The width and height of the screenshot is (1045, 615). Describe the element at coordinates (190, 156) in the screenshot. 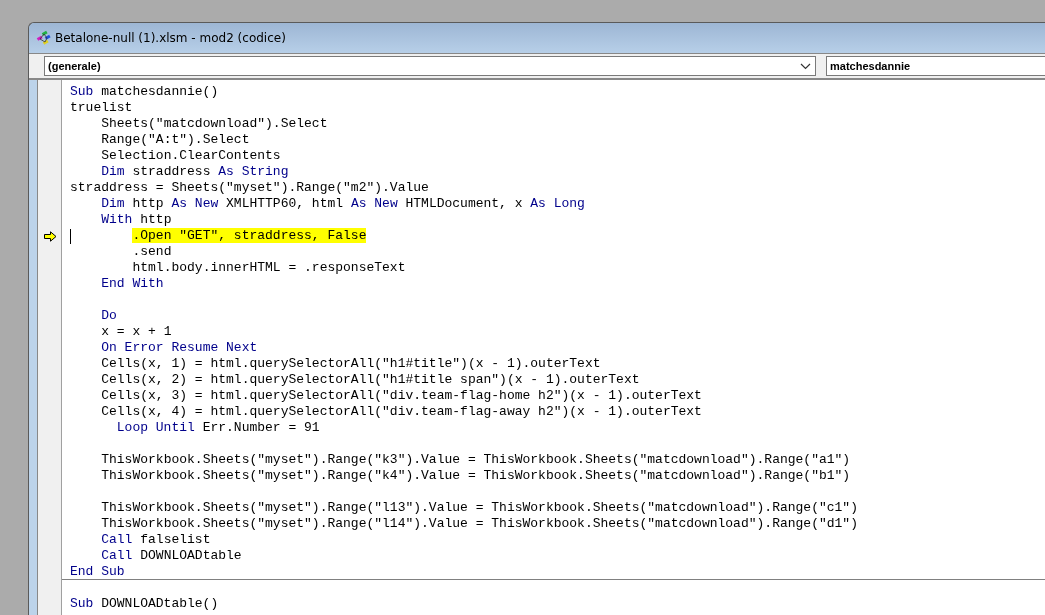

I see `code-line: Selection.ClearContents` at that location.